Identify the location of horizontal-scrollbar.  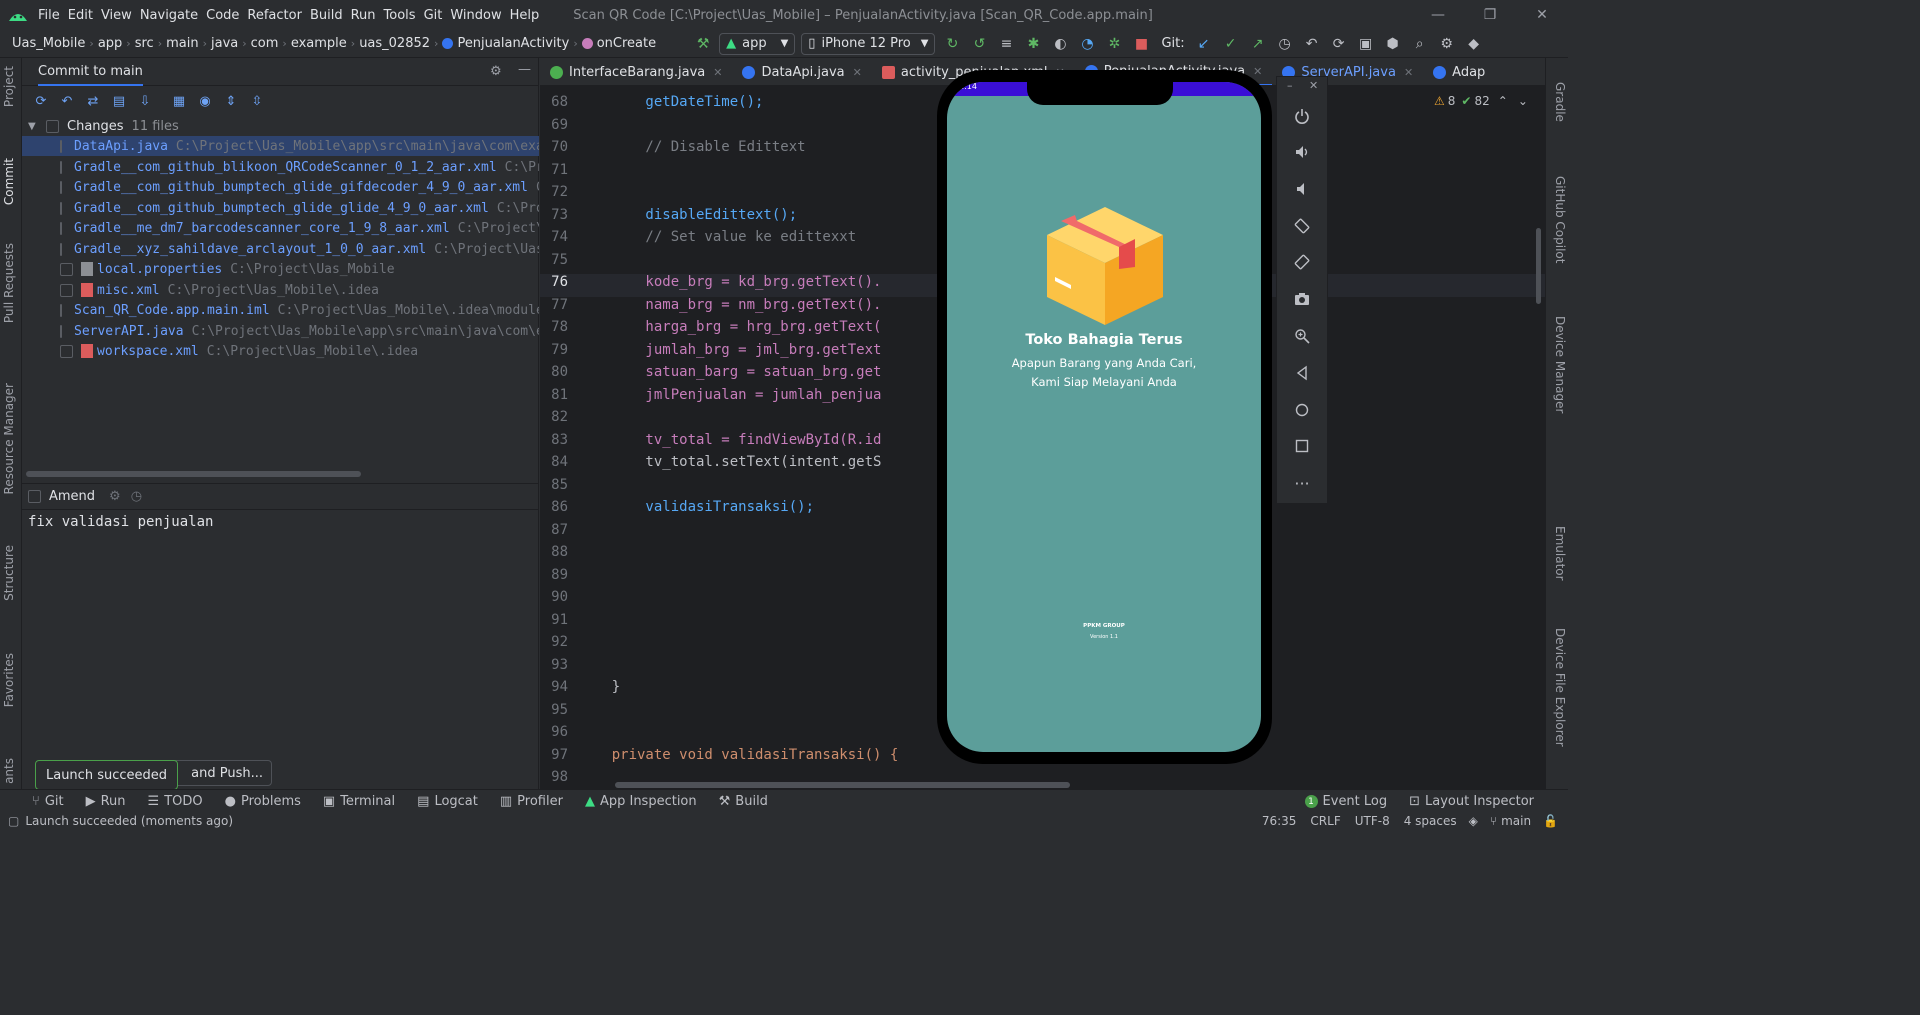
(193, 474).